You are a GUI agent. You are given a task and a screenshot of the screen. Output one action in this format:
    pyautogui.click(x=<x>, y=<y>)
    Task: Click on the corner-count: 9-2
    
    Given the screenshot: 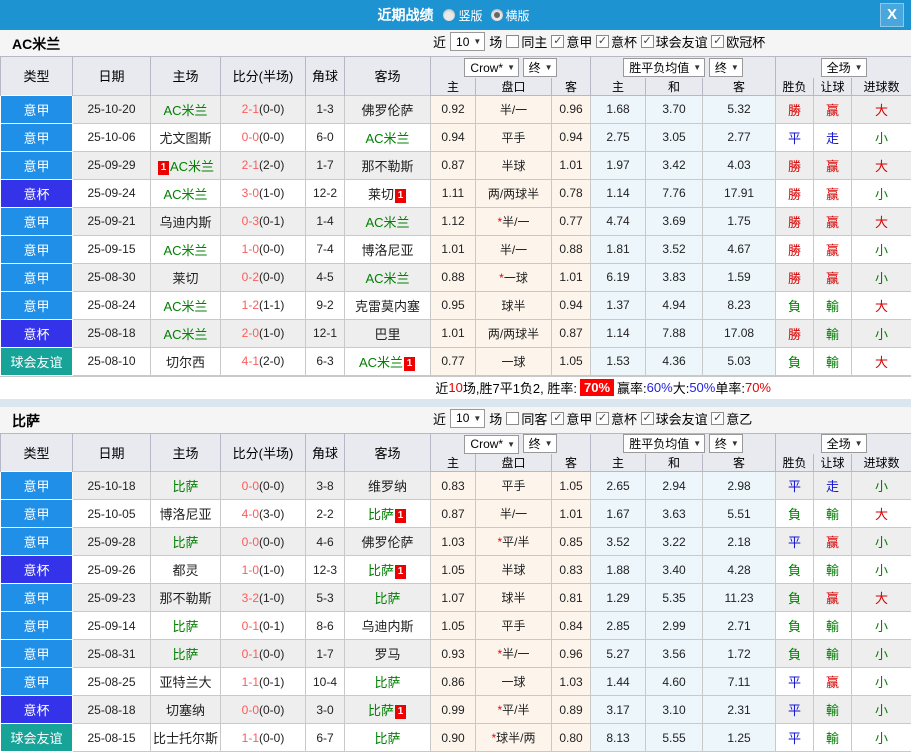 What is the action you would take?
    pyautogui.click(x=325, y=305)
    